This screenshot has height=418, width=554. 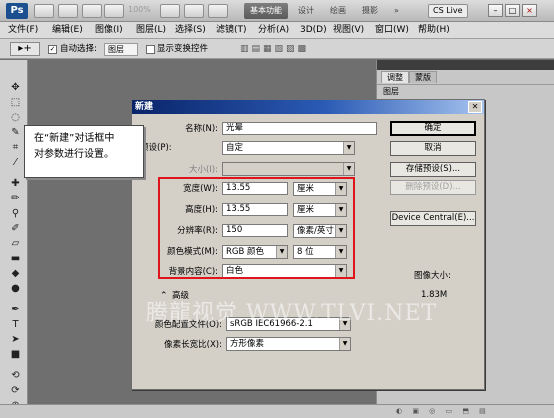 I want to click on mini-bridge-icon, so click(x=68, y=11).